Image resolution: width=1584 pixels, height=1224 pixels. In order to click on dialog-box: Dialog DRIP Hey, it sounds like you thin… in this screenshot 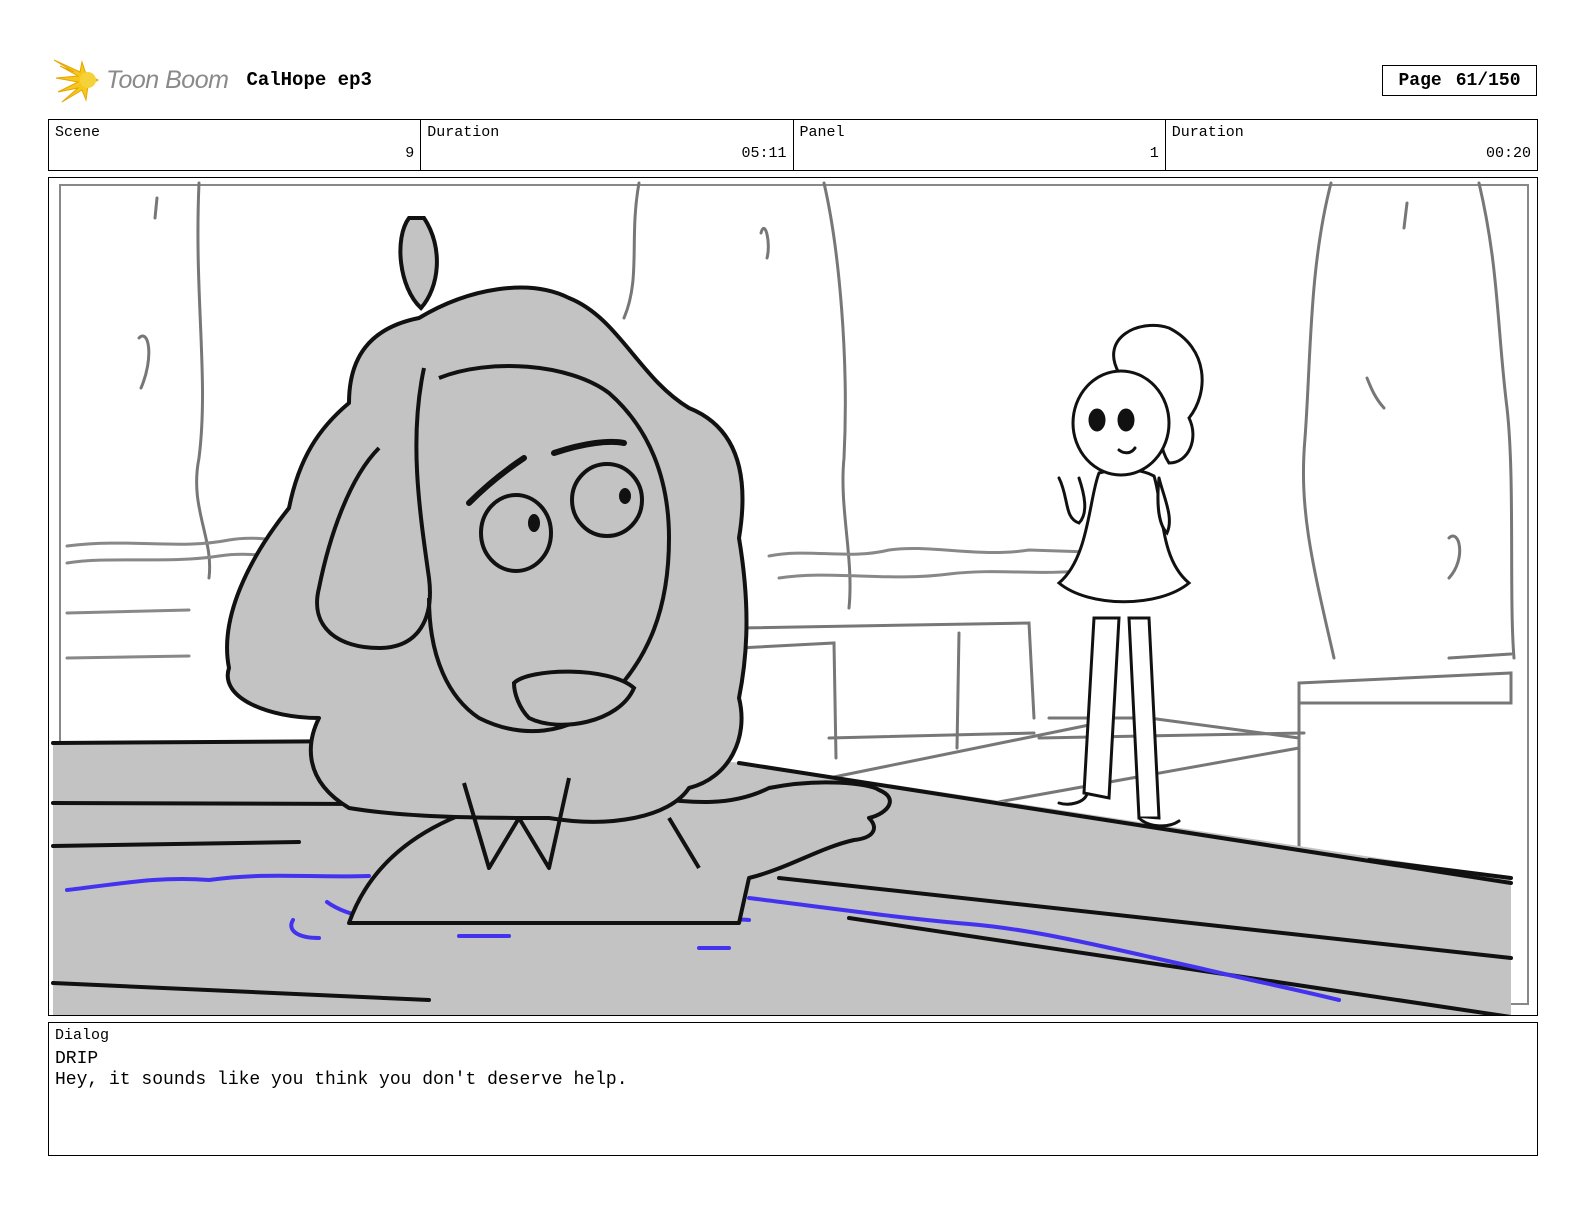, I will do `click(793, 1089)`.